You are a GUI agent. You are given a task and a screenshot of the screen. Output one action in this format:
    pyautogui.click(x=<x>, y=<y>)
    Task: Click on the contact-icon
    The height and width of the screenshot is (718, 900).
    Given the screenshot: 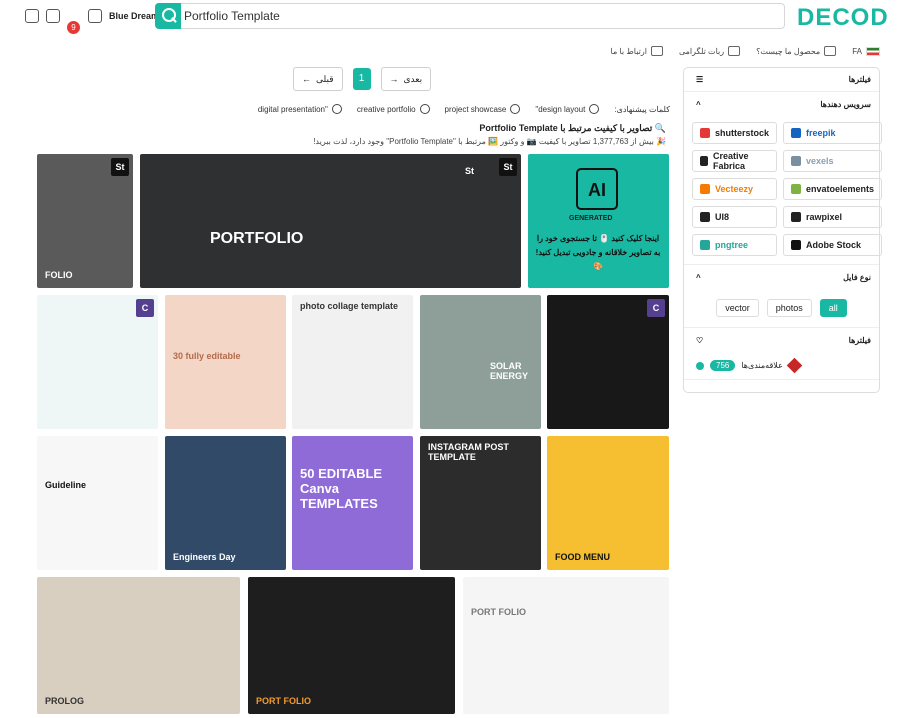 What is the action you would take?
    pyautogui.click(x=656, y=51)
    